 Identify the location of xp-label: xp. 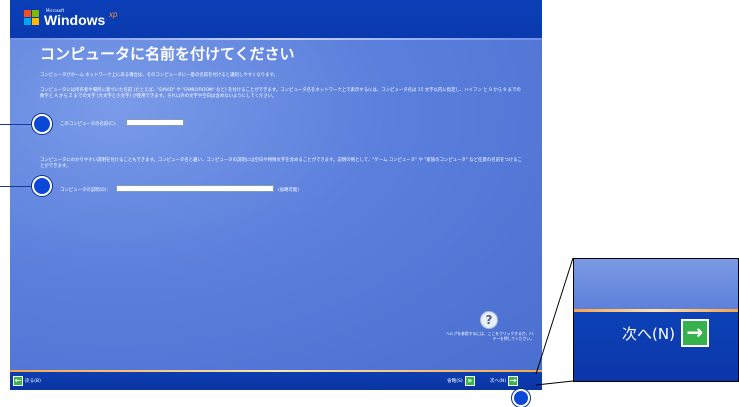
(113, 14).